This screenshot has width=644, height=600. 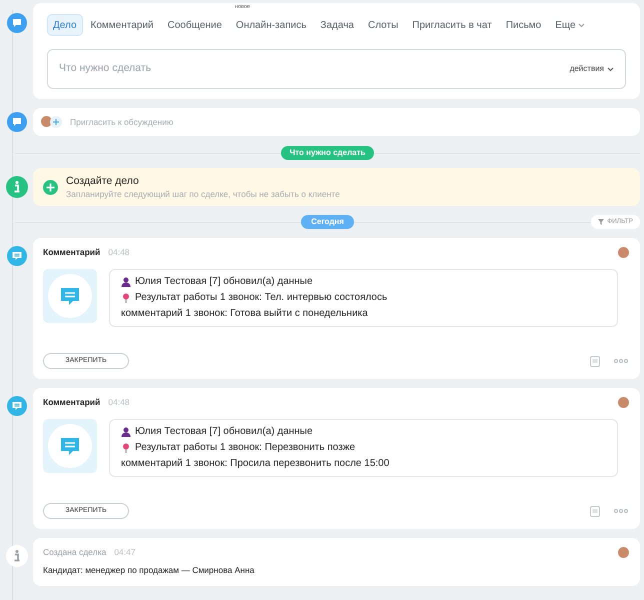 I want to click on comment-line: Результат работы 1 звонок: Тел. интервью состоялось, so click(x=261, y=298).